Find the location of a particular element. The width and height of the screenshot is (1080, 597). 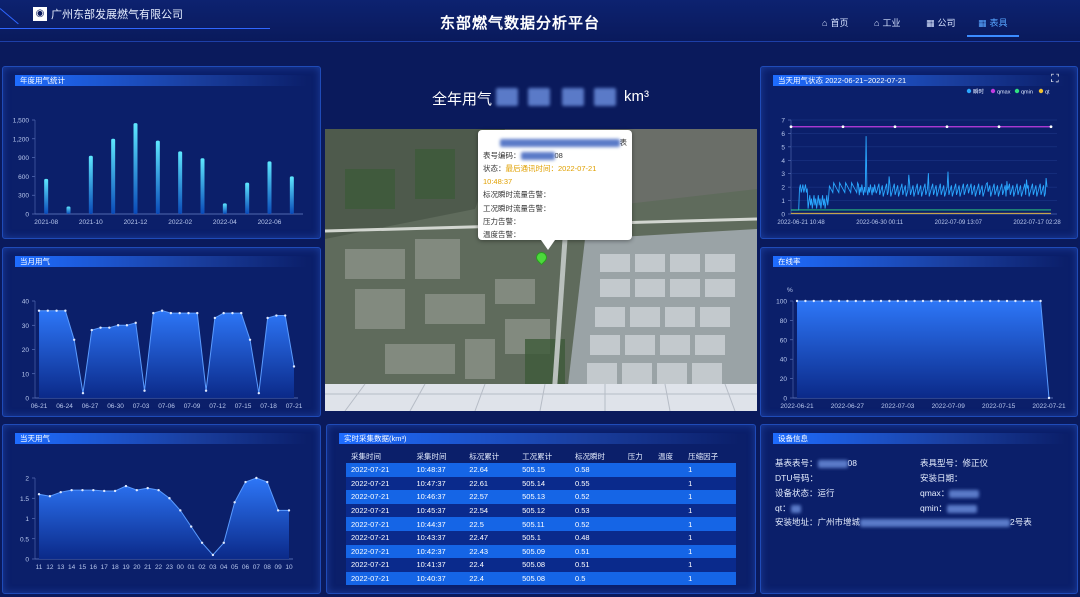

table-cell: 0.48 is located at coordinates (596, 537).